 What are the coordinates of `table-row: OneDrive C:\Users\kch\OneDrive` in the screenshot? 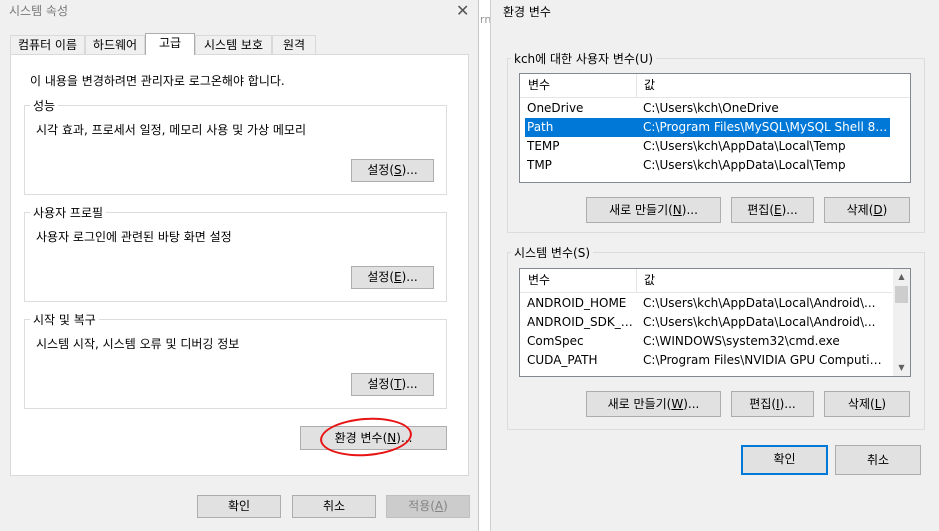 It's located at (715, 108).